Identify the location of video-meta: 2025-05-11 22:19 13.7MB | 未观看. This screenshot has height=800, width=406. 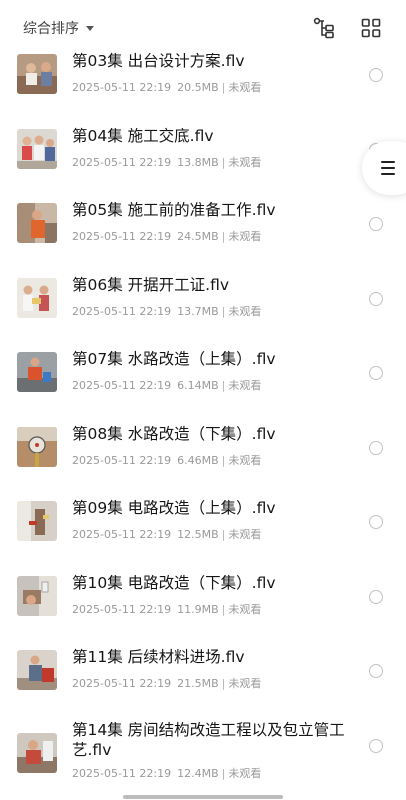
(166, 311).